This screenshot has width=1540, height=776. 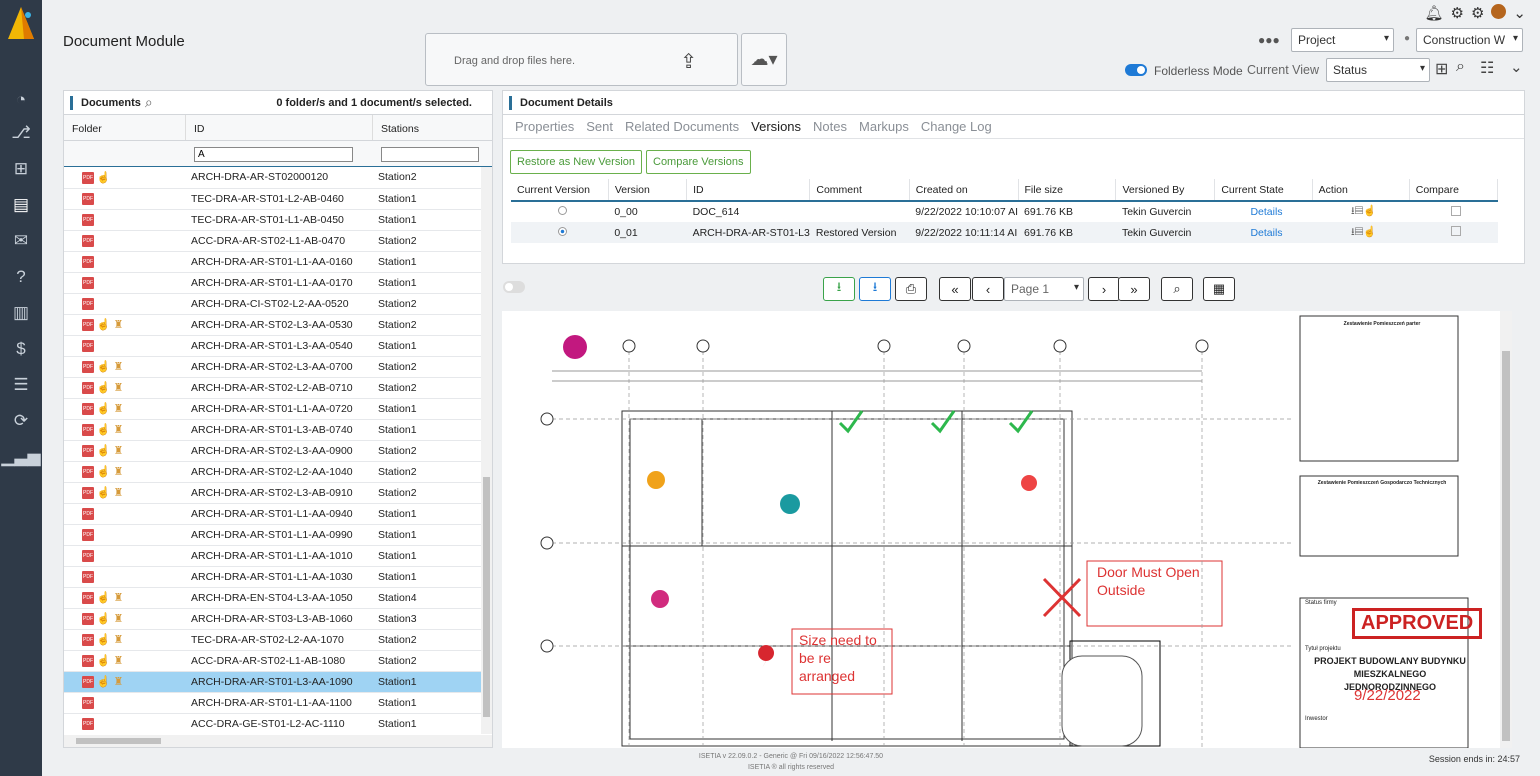 I want to click on workflow-icon: ⎇, so click(x=21, y=133).